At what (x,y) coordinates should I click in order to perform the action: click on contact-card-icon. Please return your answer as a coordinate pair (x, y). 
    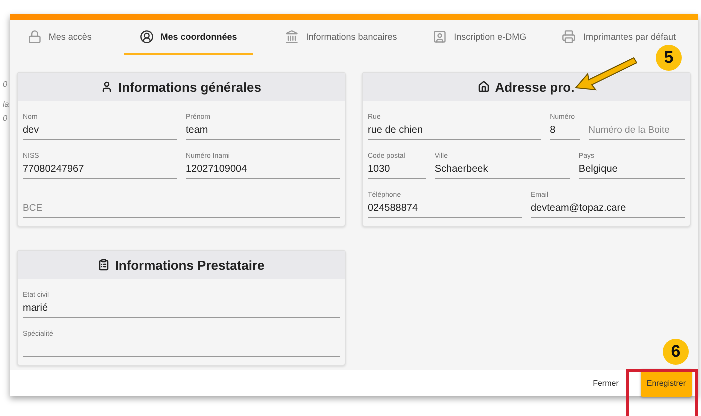
    Looking at the image, I should click on (440, 37).